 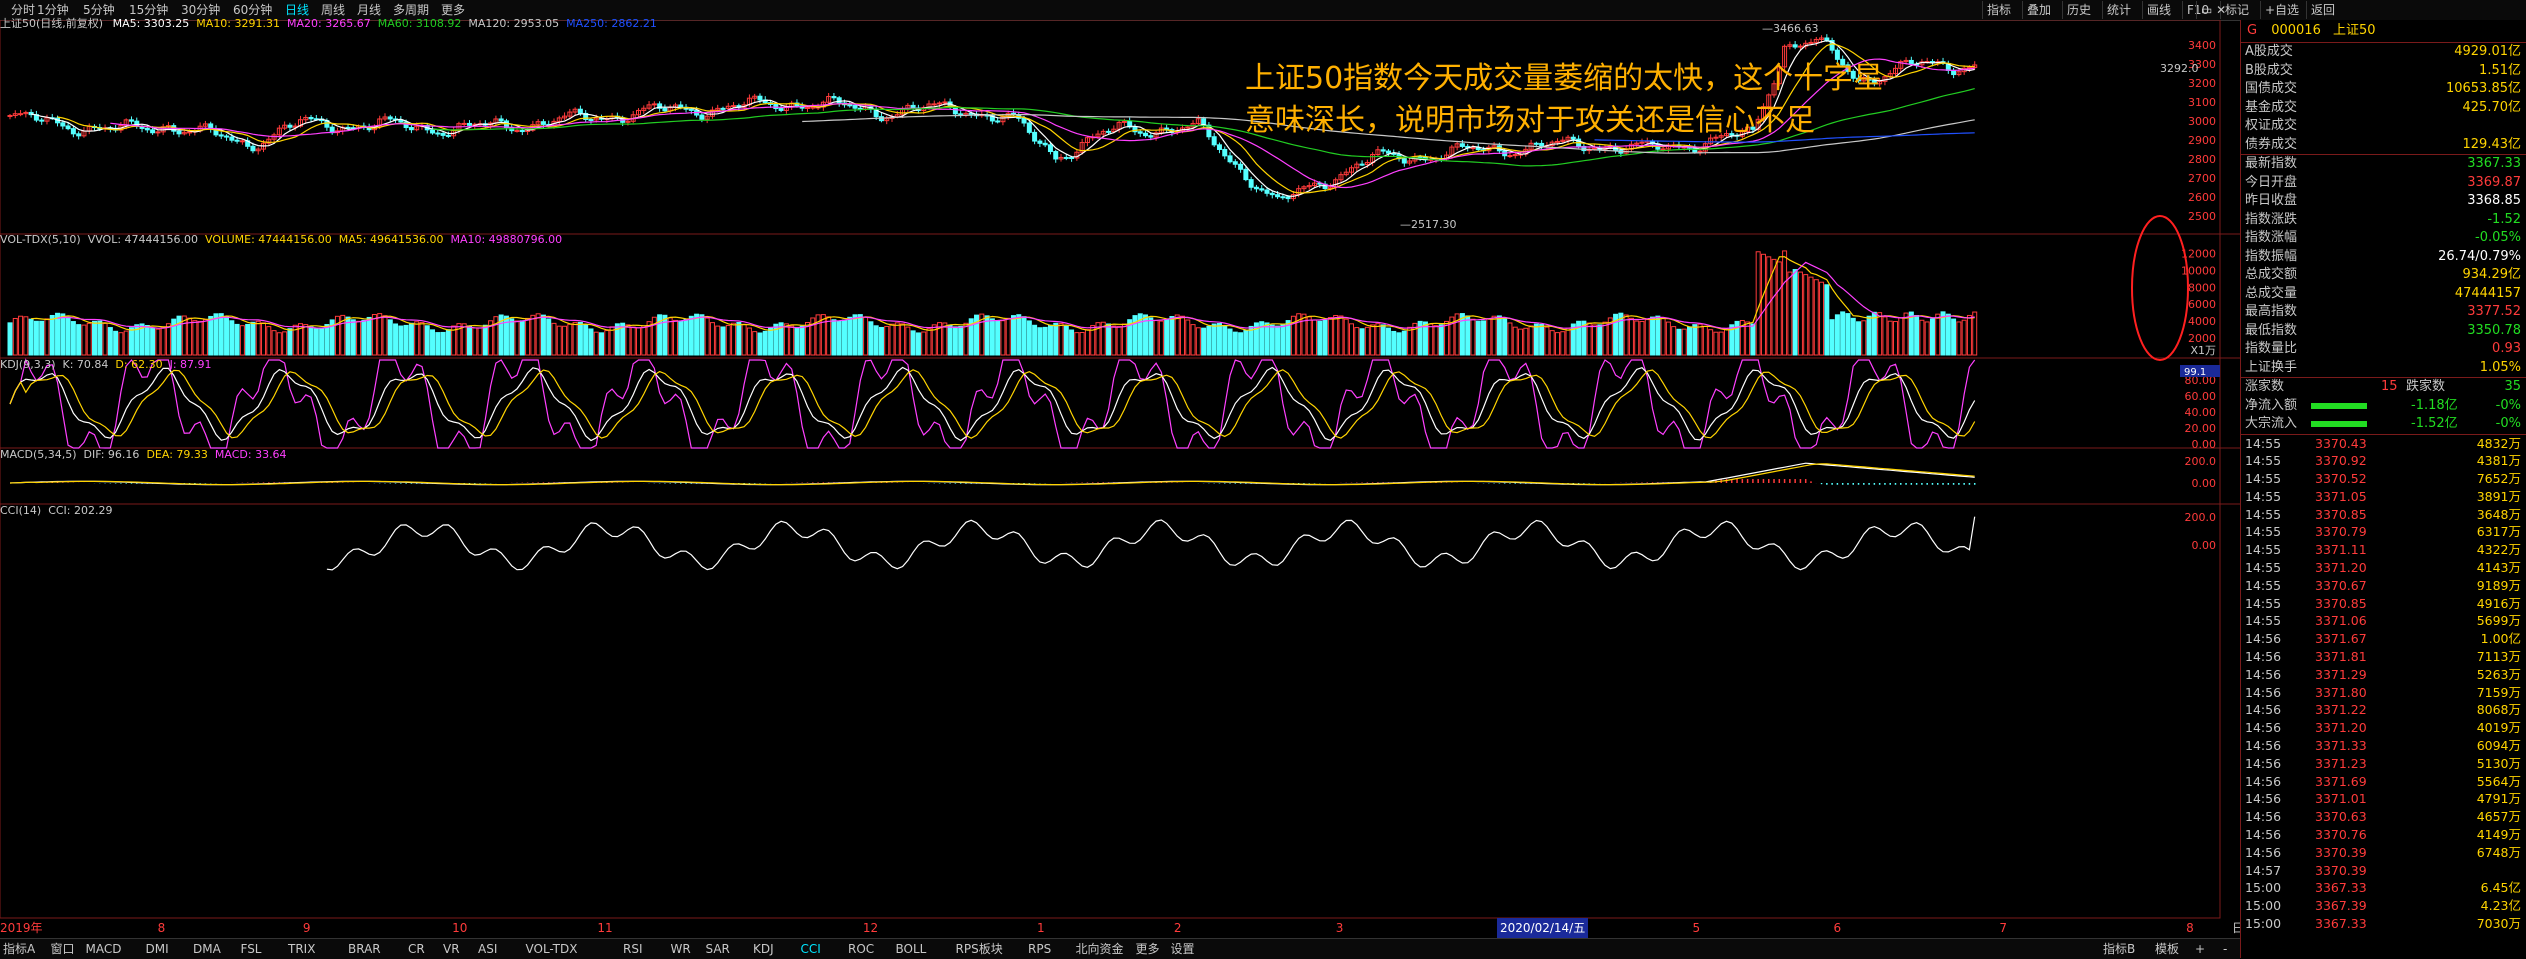 What do you see at coordinates (2508, 405) in the screenshot?
I see `flow-pct: -0%` at bounding box center [2508, 405].